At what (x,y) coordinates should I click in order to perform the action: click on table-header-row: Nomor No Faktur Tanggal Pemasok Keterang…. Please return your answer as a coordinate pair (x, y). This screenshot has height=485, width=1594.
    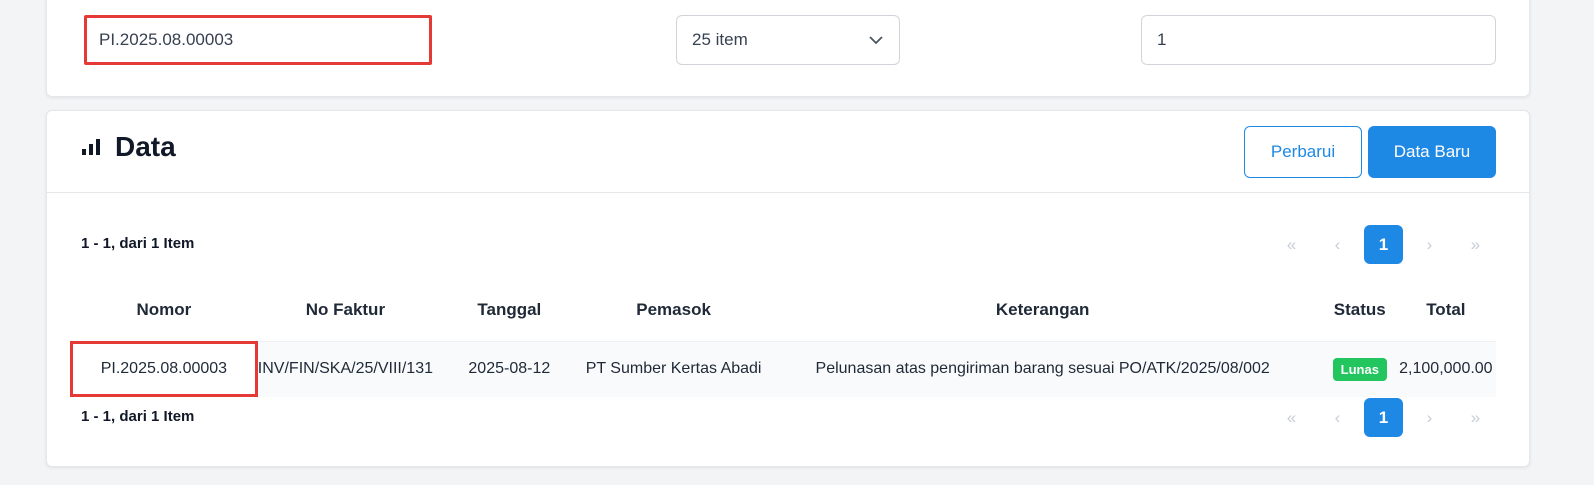
    Looking at the image, I should click on (783, 310).